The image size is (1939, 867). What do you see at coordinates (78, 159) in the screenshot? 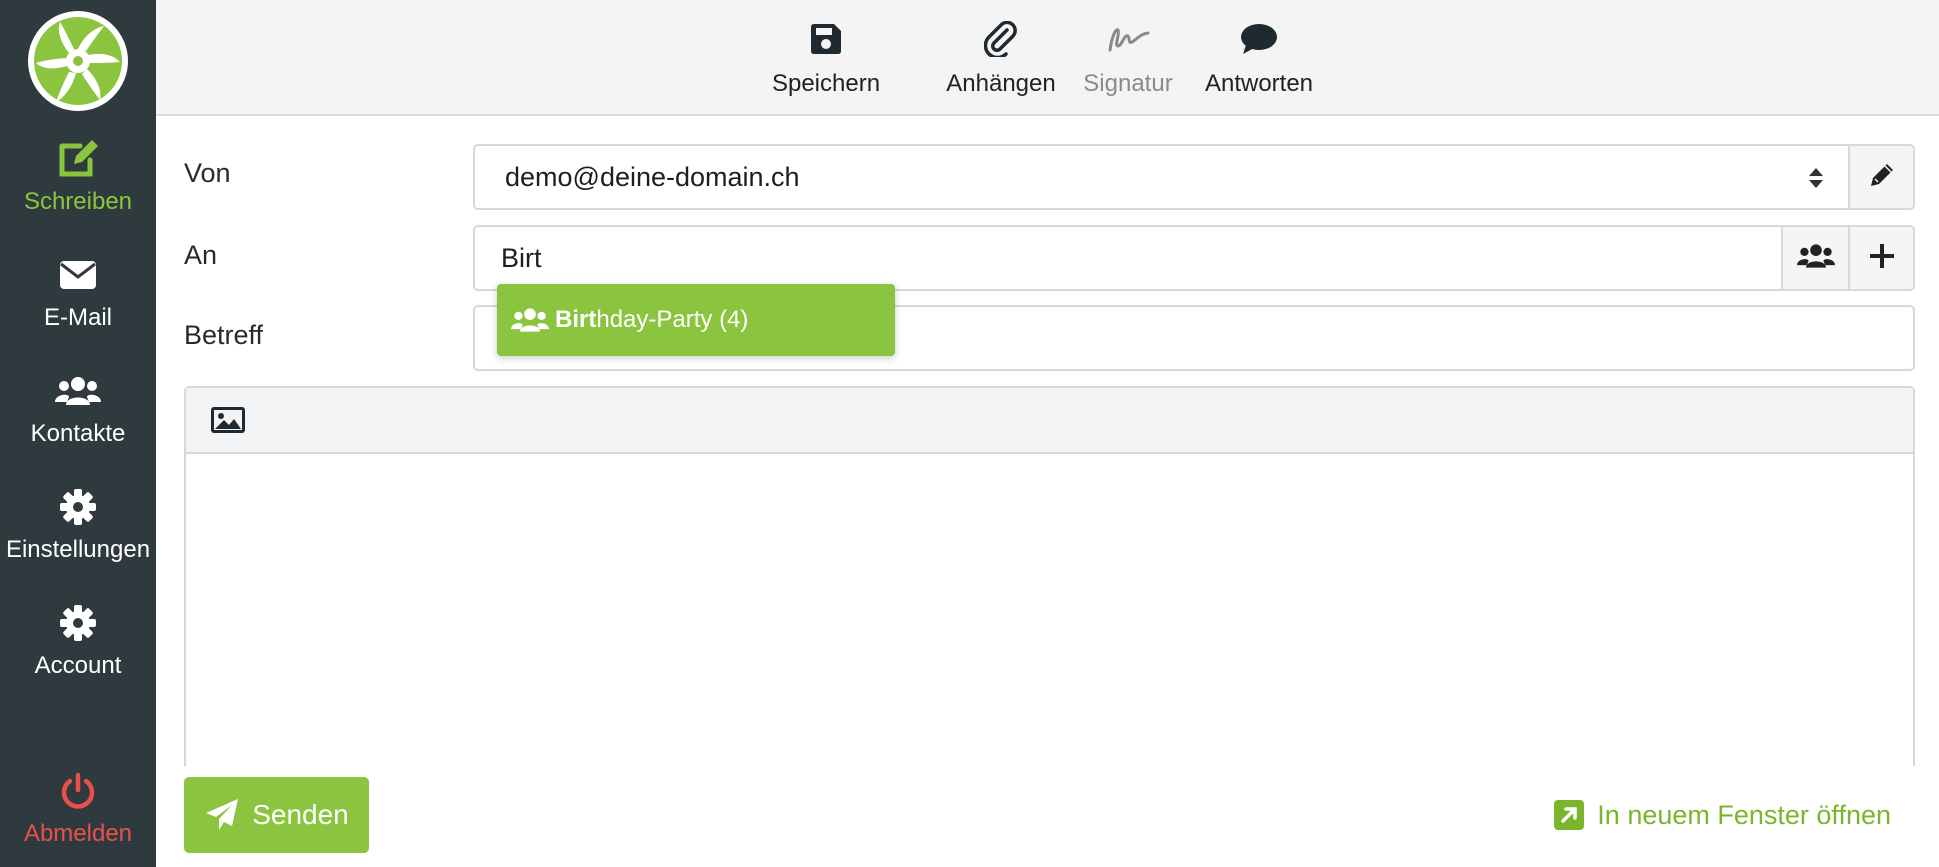
I see `edit-icon` at bounding box center [78, 159].